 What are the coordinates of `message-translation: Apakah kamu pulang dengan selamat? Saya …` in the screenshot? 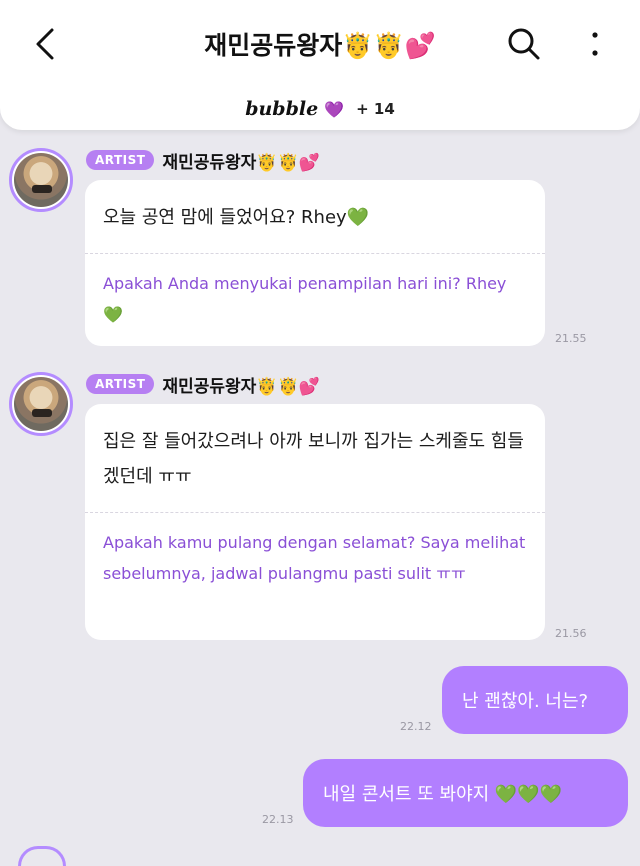 It's located at (314, 558).